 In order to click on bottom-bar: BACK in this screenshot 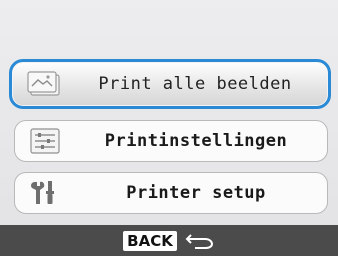, I will do `click(169, 240)`.